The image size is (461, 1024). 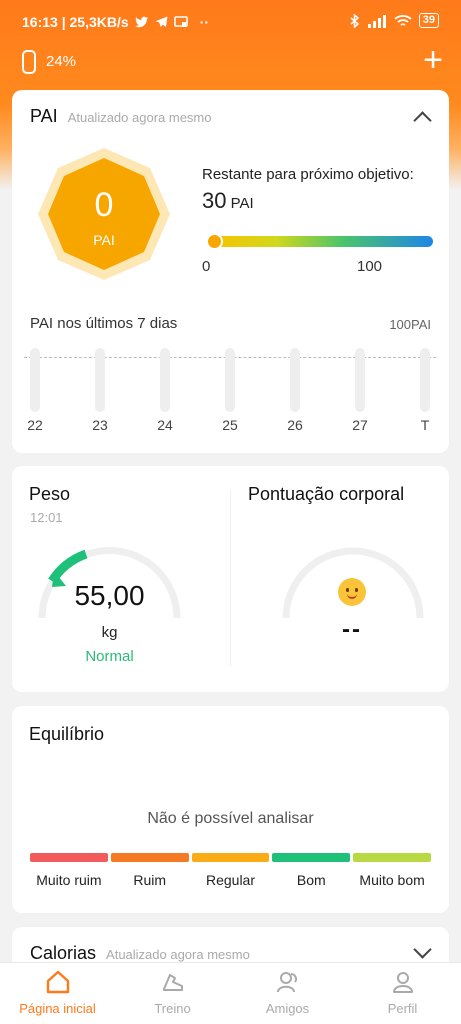 What do you see at coordinates (317, 189) in the screenshot?
I see `pai-remaining: Restante para próximo objetivo: 30 PAI` at bounding box center [317, 189].